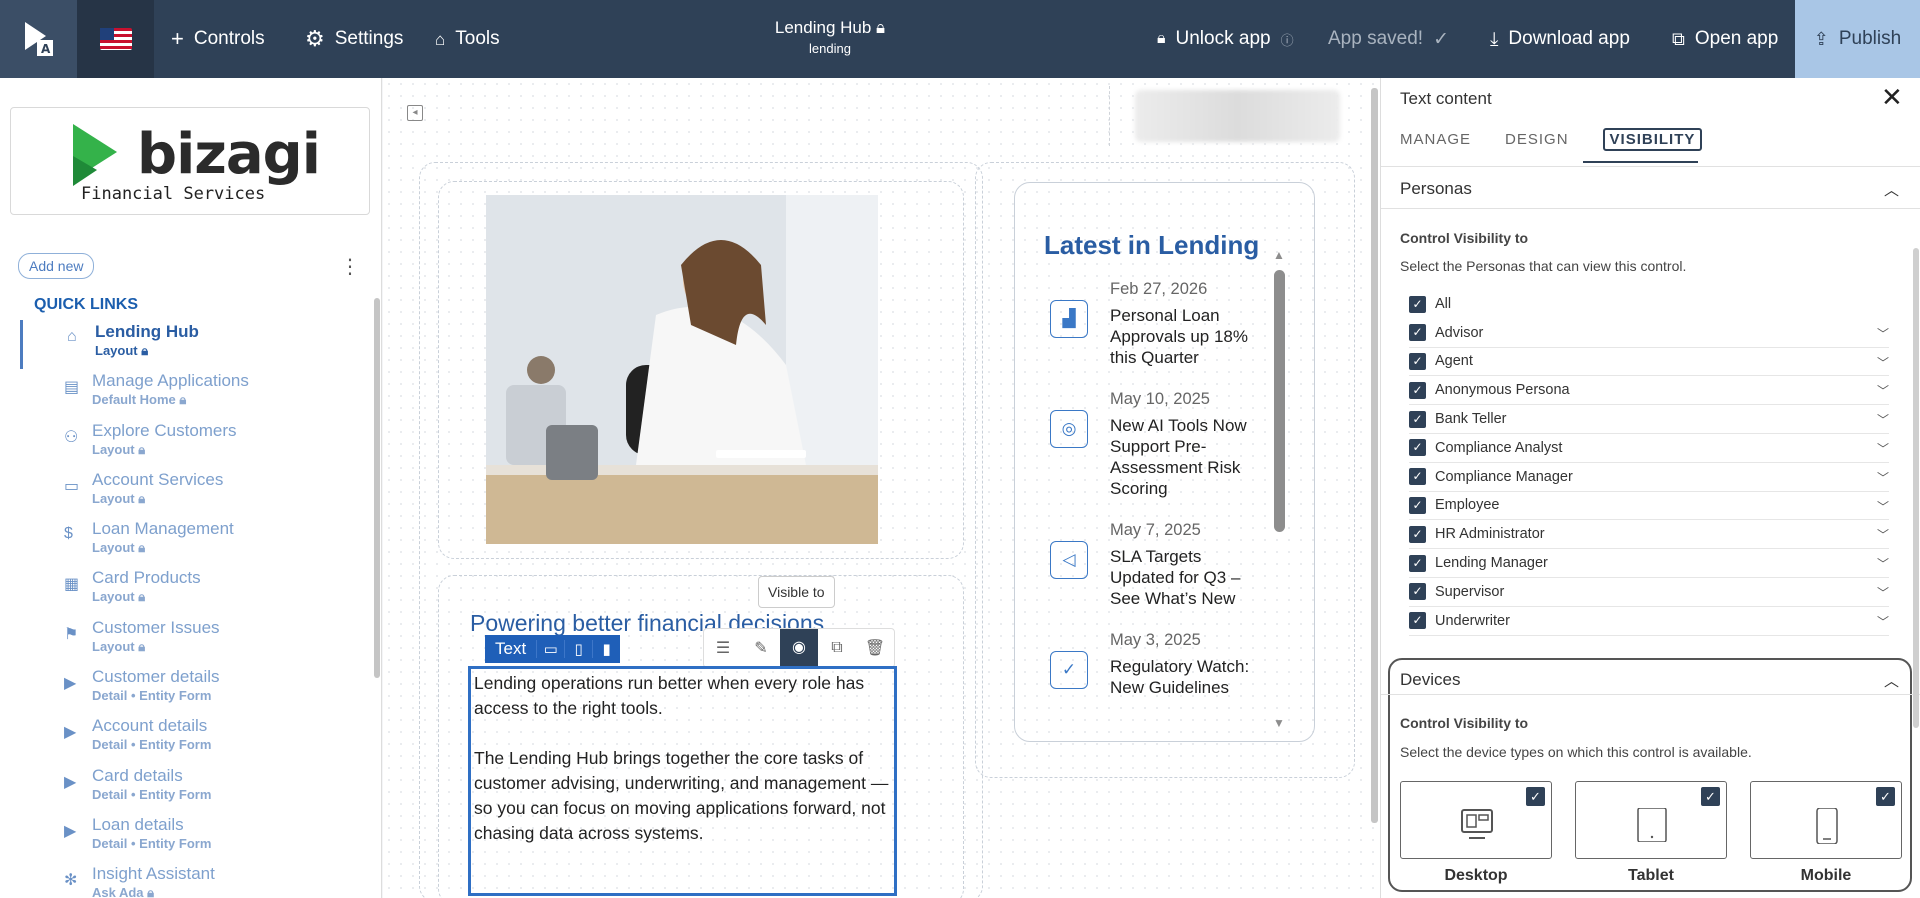 Image resolution: width=1920 pixels, height=898 pixels. Describe the element at coordinates (115, 39) in the screenshot. I see `language-selector` at that location.